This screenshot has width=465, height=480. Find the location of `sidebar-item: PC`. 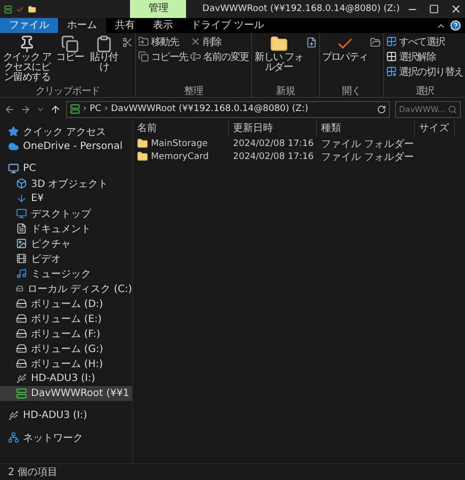

sidebar-item: PC is located at coordinates (66, 168).